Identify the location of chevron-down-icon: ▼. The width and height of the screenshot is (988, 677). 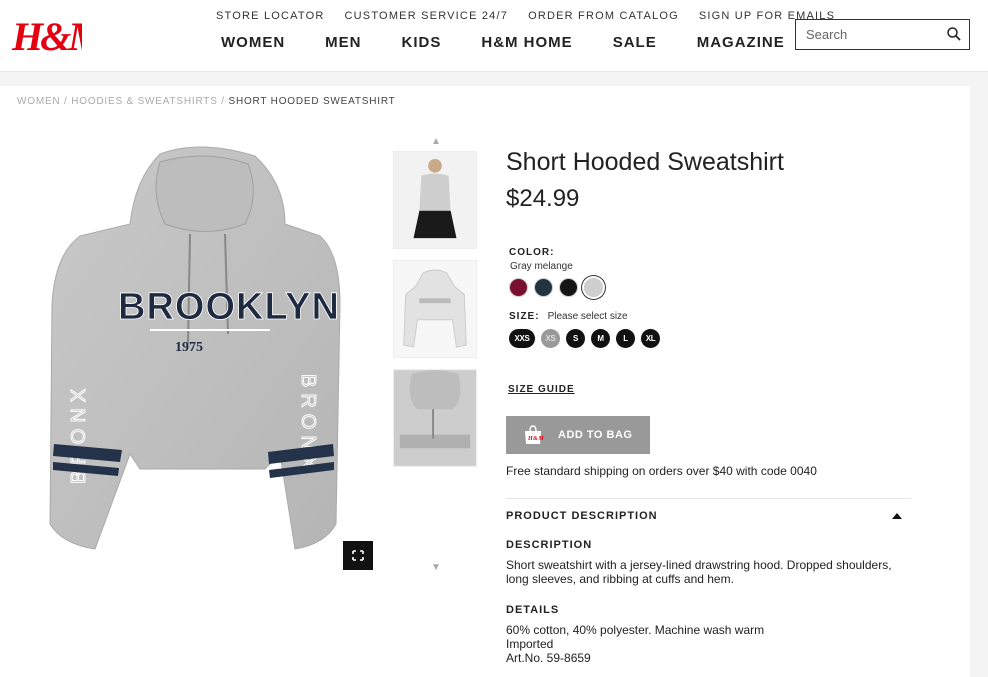
(436, 567).